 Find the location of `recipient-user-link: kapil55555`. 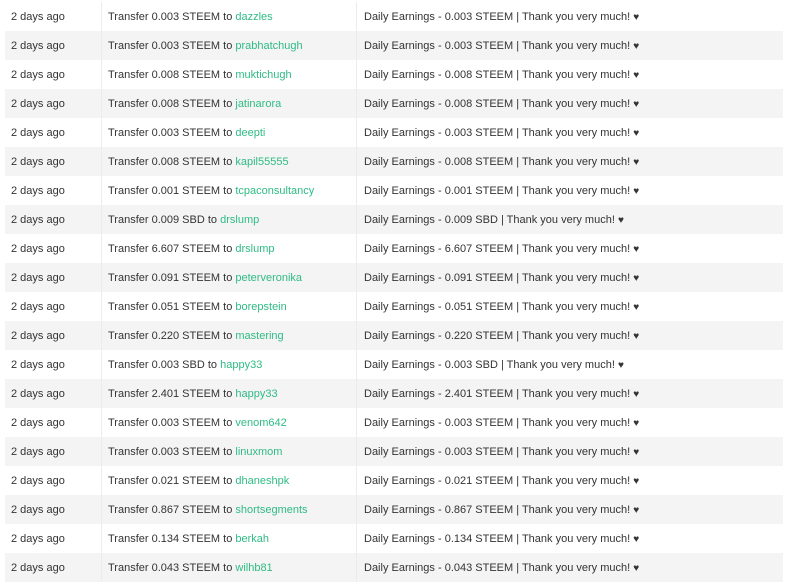

recipient-user-link: kapil55555 is located at coordinates (261, 162).